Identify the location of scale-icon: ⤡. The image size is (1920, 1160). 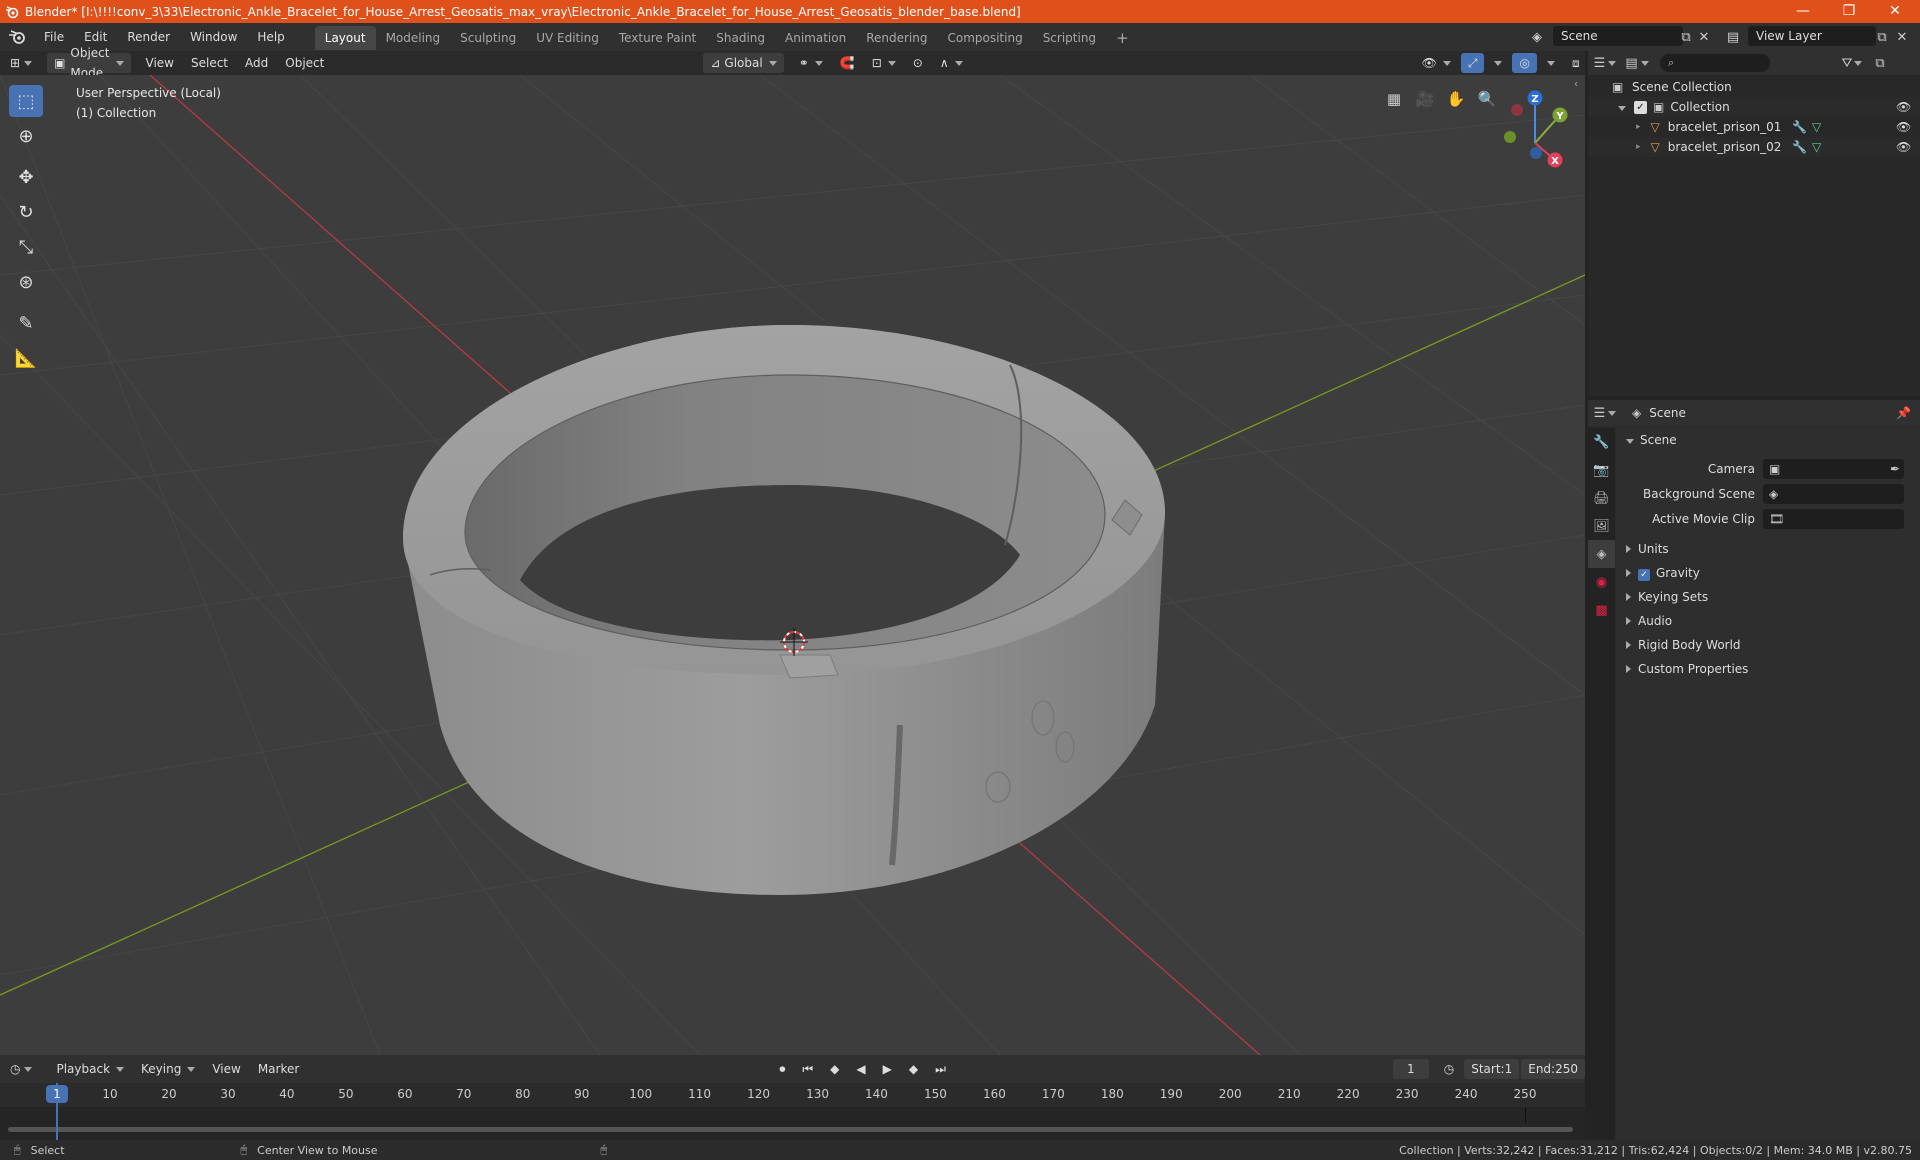
(26, 247).